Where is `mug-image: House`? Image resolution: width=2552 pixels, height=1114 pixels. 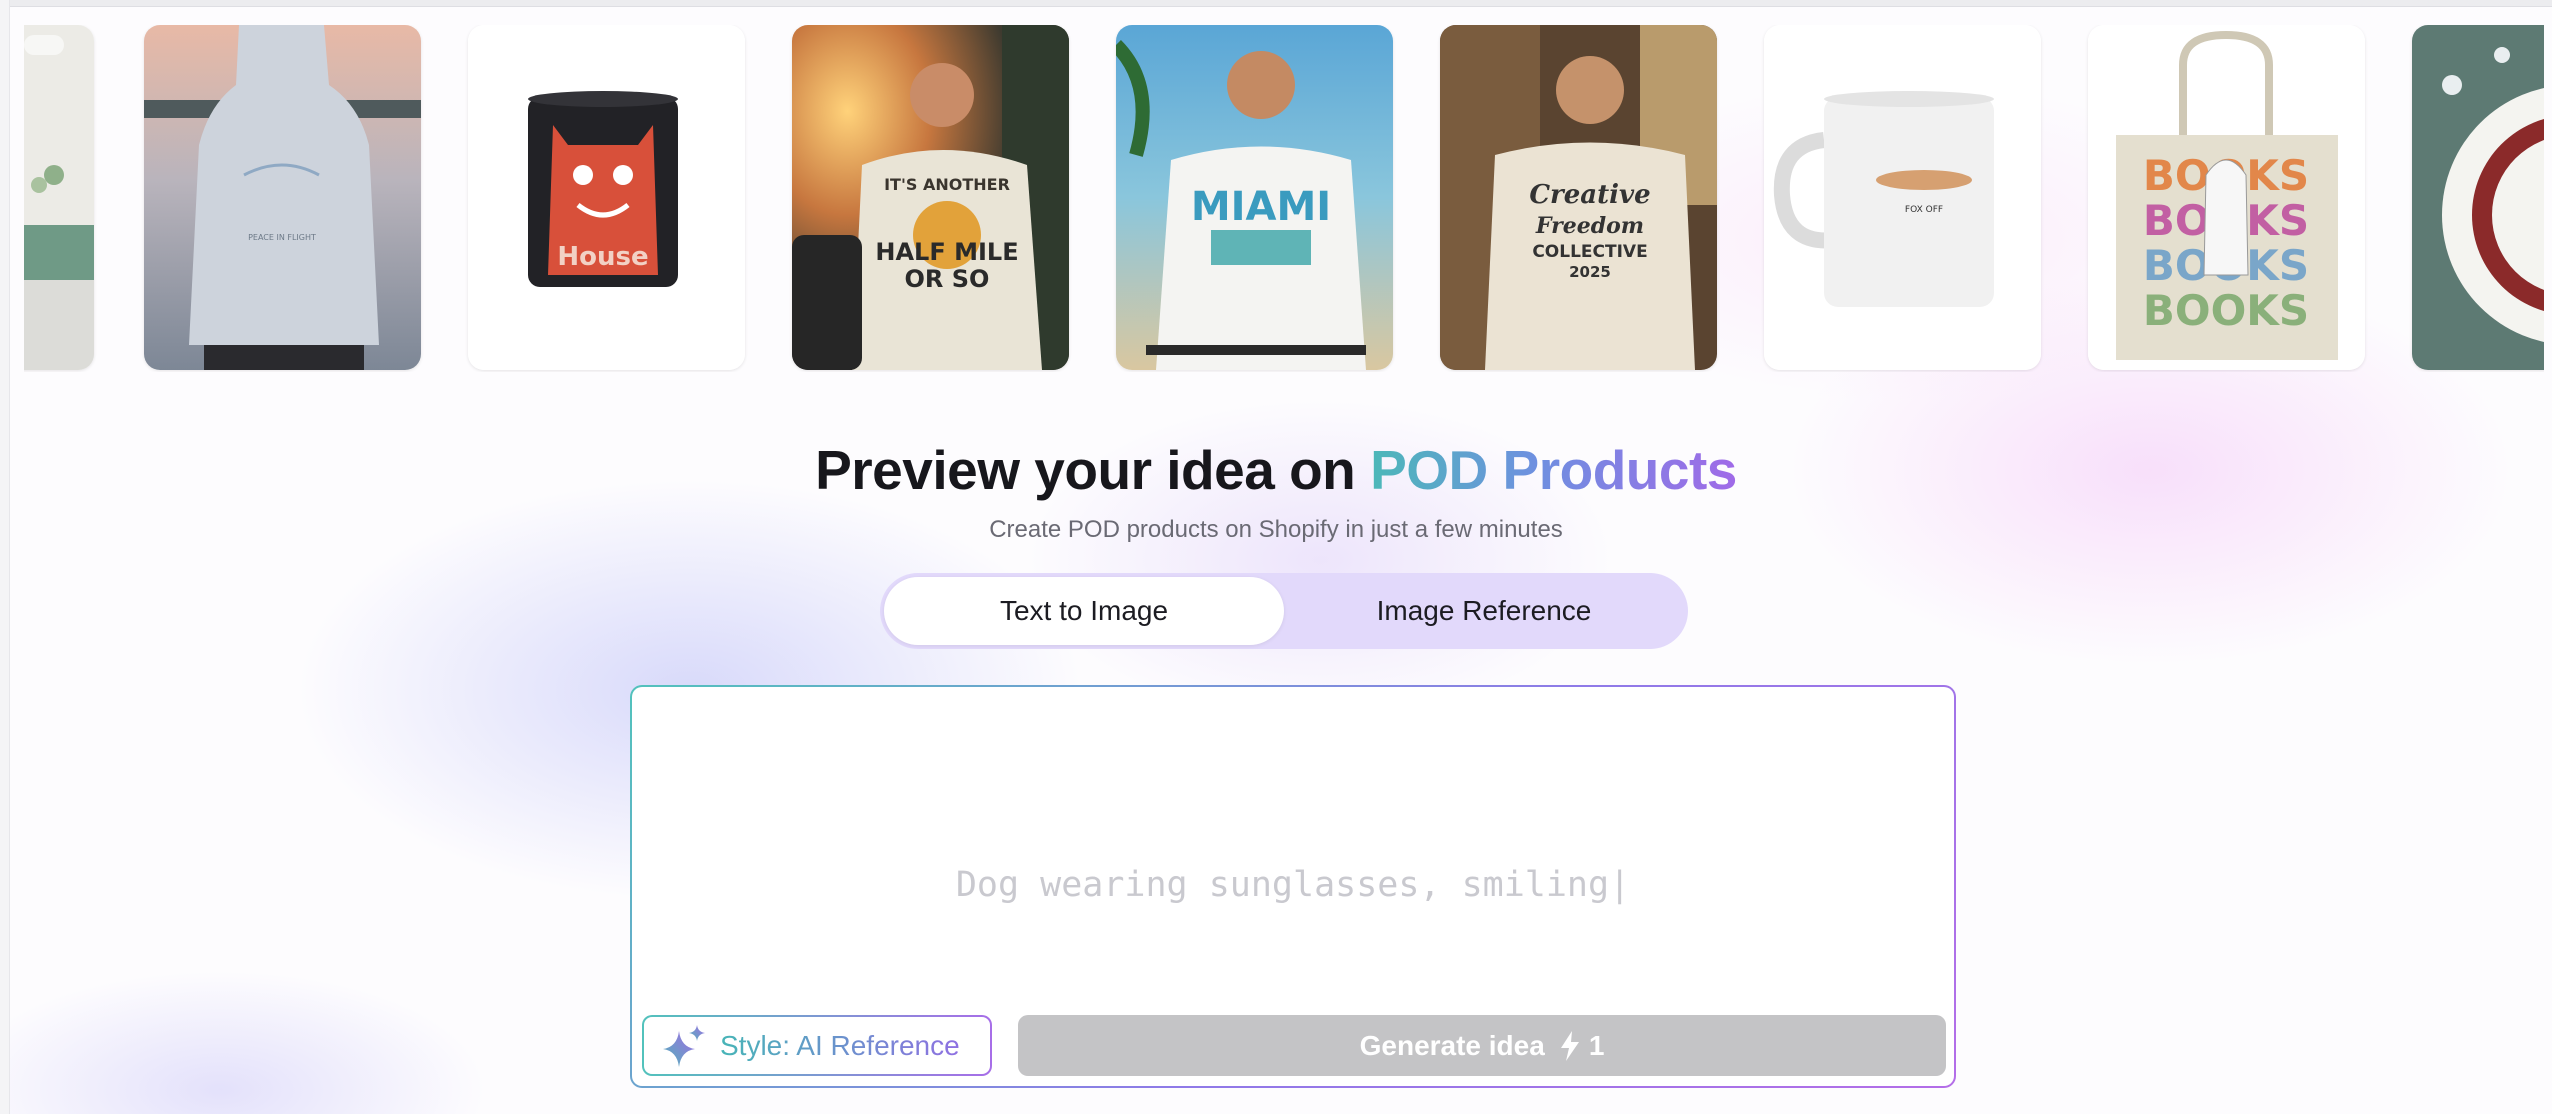 mug-image: House is located at coordinates (606, 197).